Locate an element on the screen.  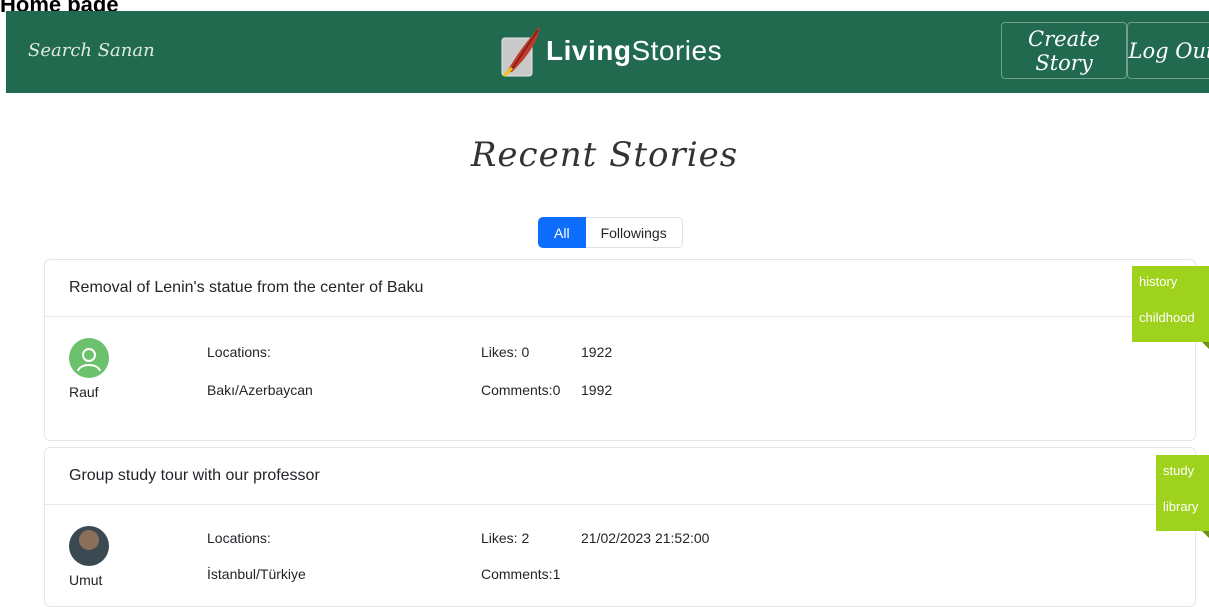
author-name: Rauf is located at coordinates (84, 392).